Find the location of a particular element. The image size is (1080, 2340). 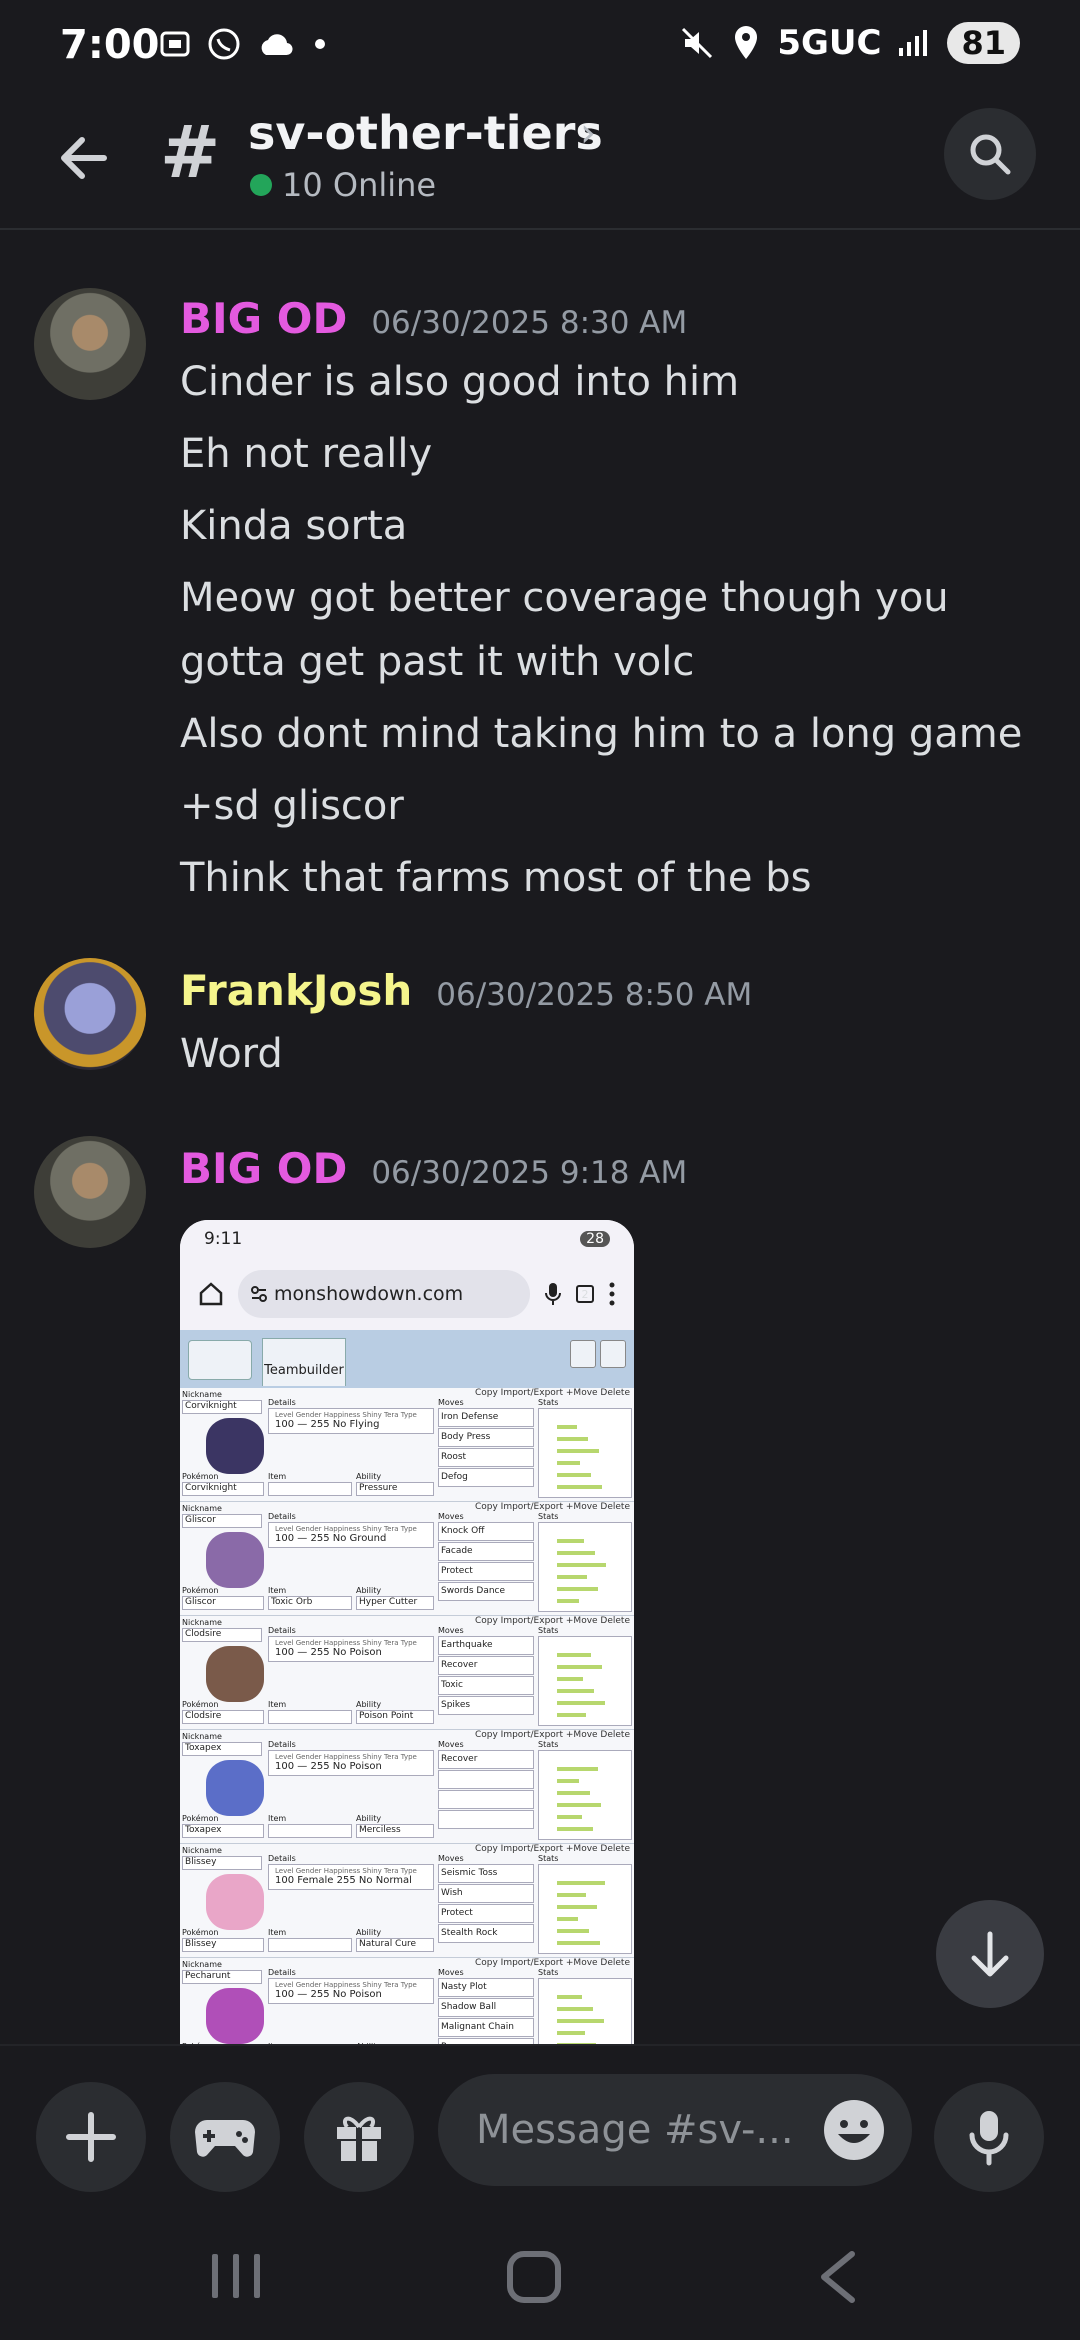

message-text: Eh not really is located at coordinates (610, 454).